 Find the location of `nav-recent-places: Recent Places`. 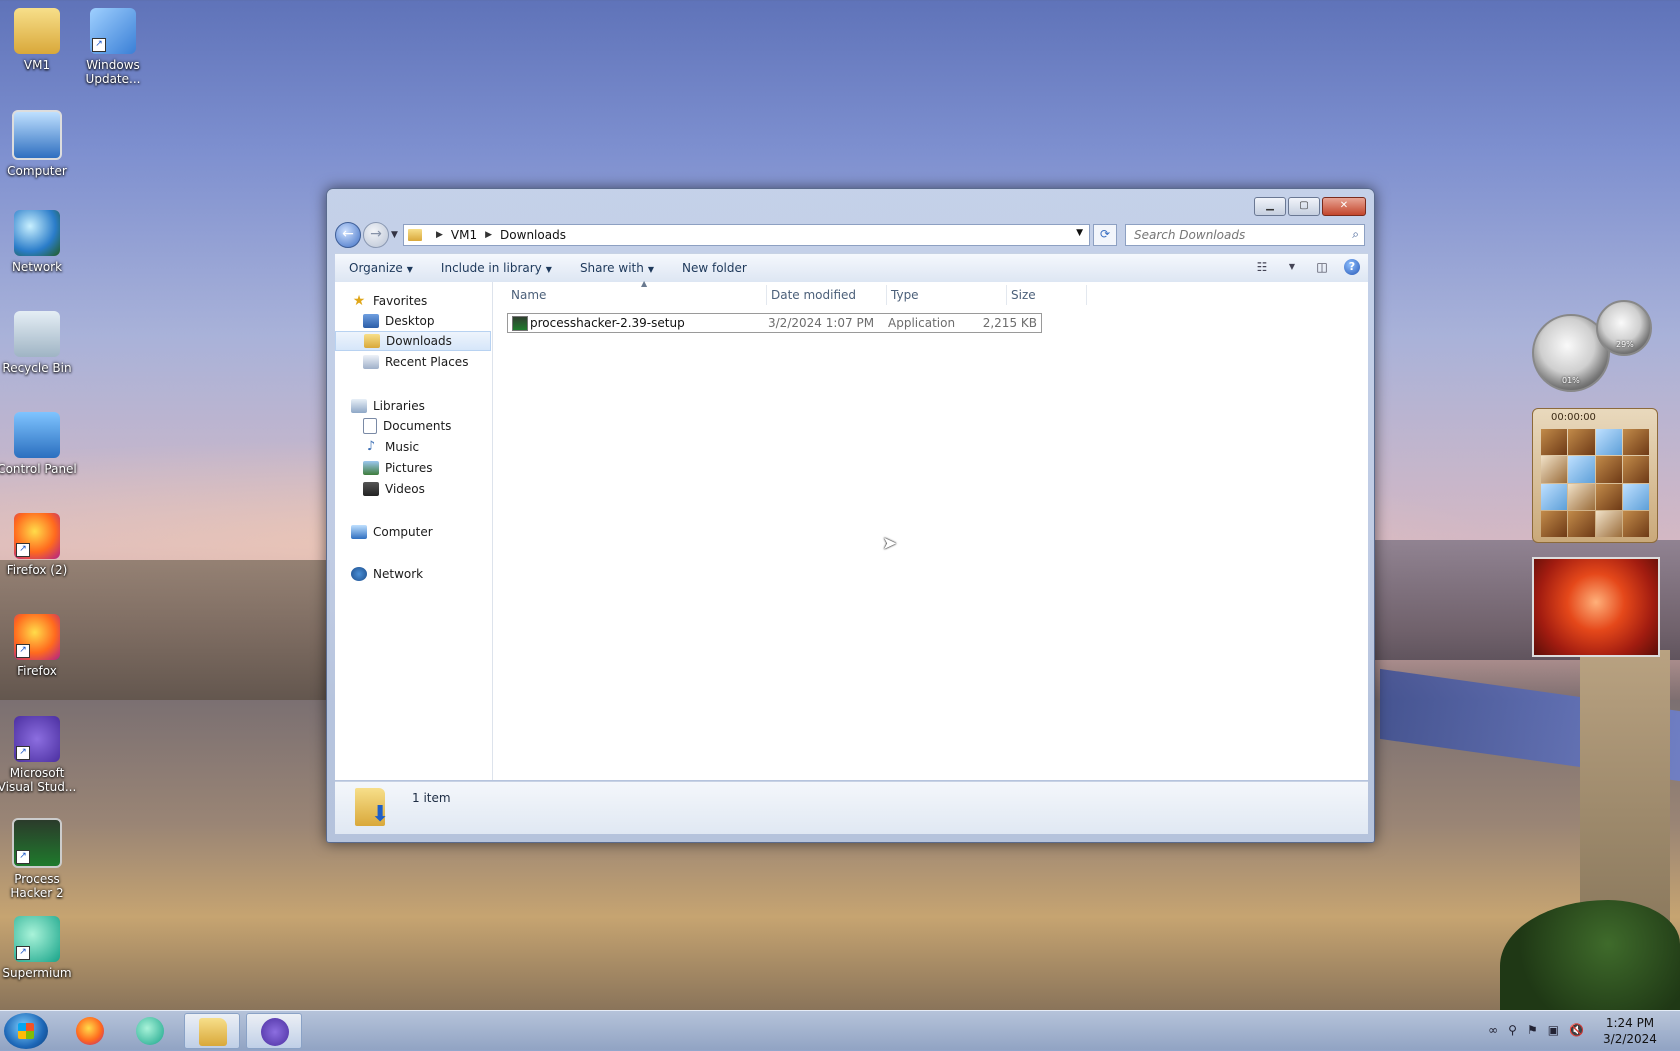

nav-recent-places: Recent Places is located at coordinates (427, 362).